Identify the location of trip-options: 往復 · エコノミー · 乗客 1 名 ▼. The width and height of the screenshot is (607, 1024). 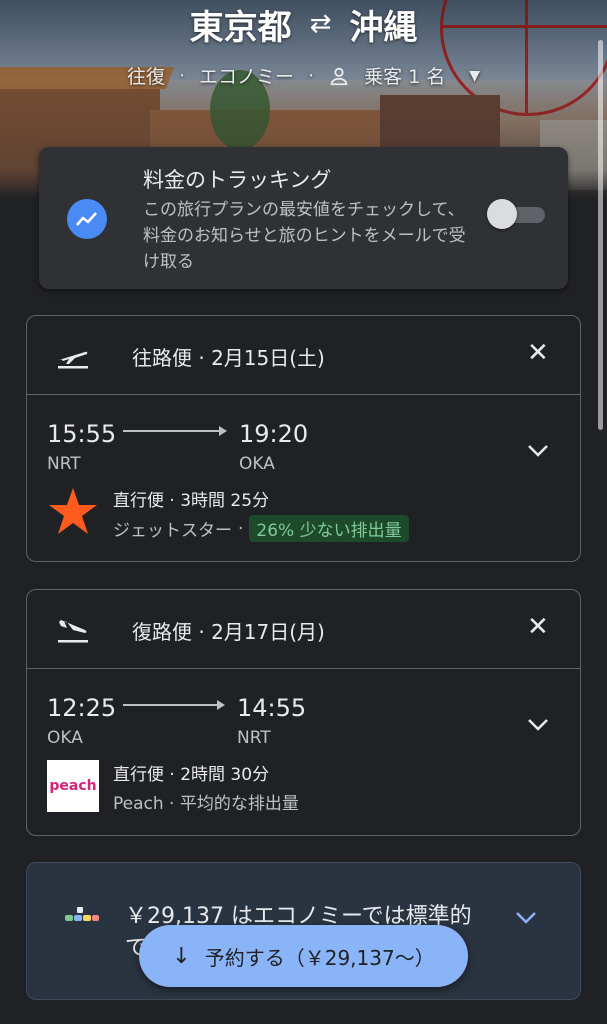
(303, 75).